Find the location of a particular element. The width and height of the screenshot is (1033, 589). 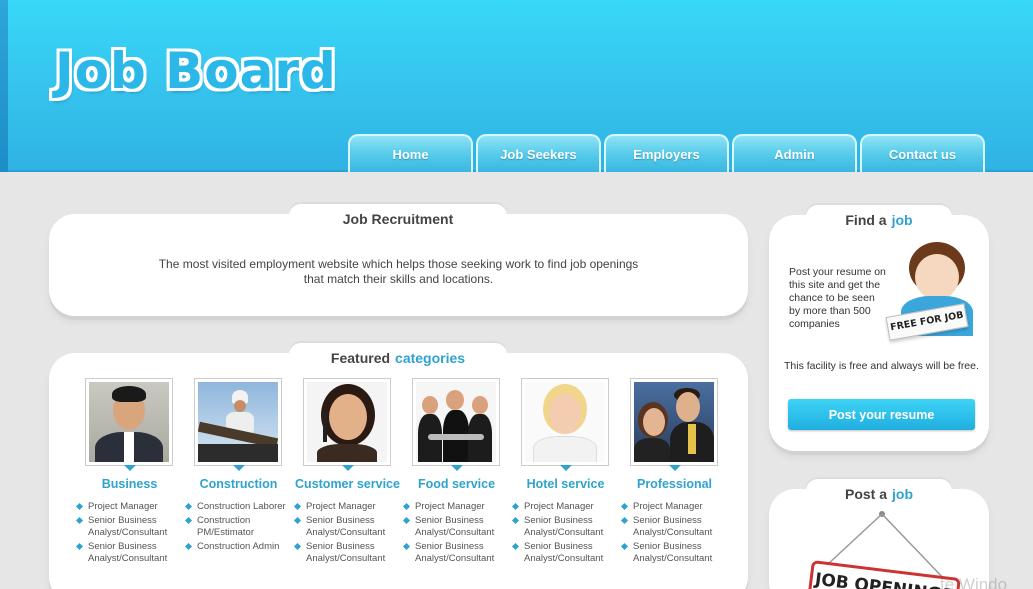

category-title: Business is located at coordinates (129, 484).